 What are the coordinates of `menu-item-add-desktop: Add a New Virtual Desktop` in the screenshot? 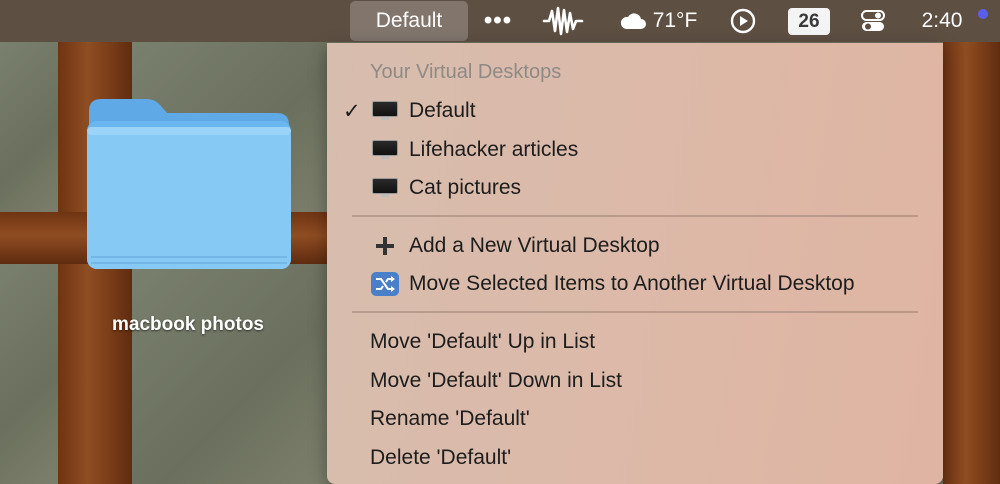 It's located at (635, 246).